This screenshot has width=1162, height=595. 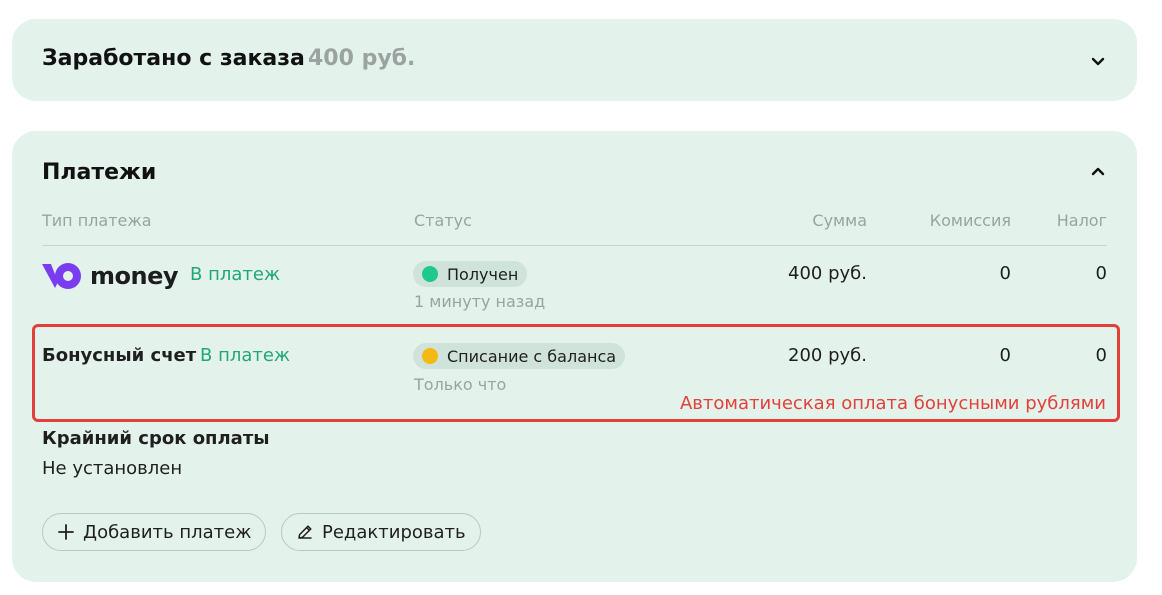 I want to click on status-badge-debit: Списание с баланса, so click(x=519, y=356).